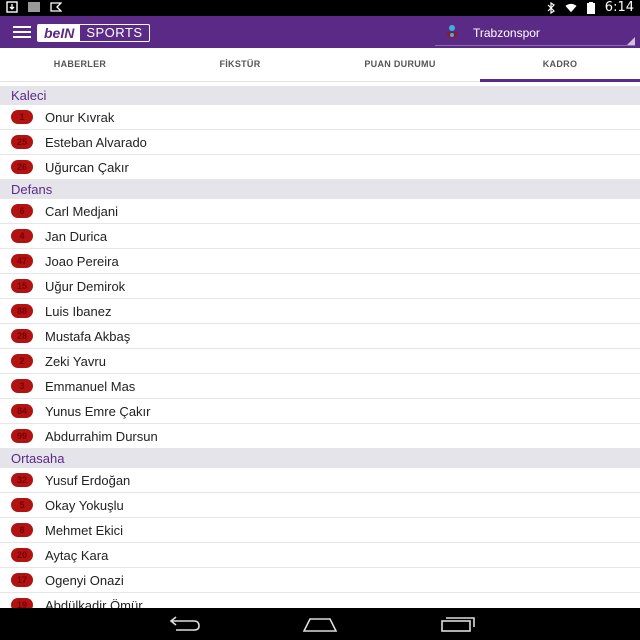 The image size is (640, 640). What do you see at coordinates (84, 530) in the screenshot?
I see `player-name: Mehmet Ekici` at bounding box center [84, 530].